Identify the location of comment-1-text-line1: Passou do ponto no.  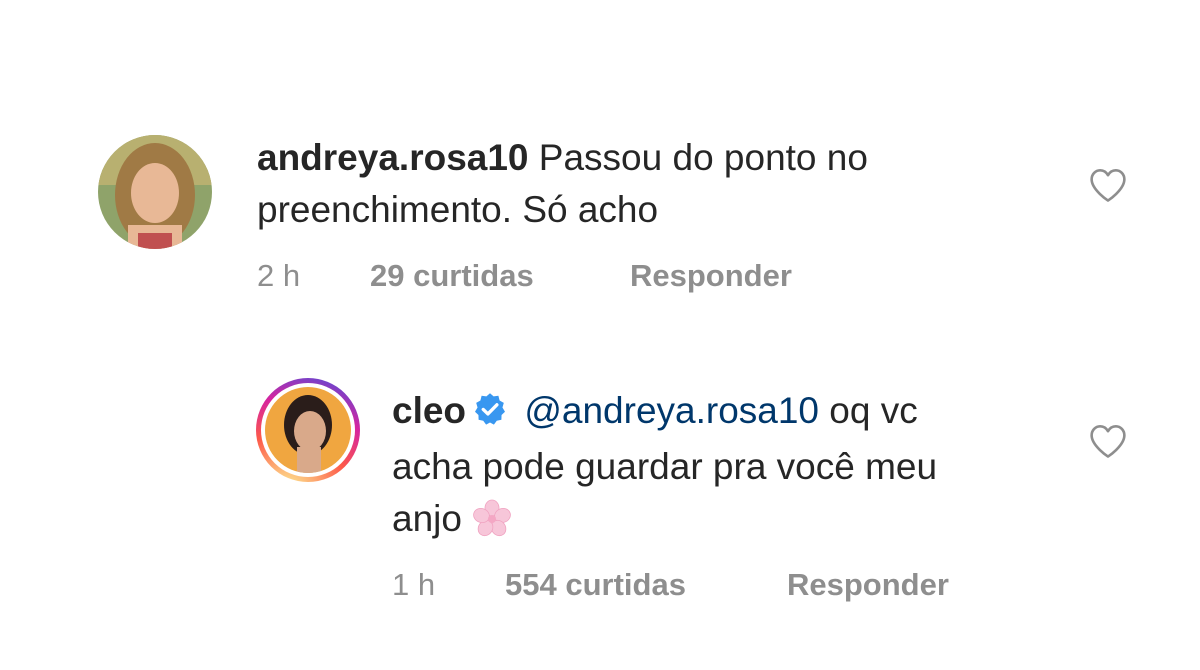
(703, 157).